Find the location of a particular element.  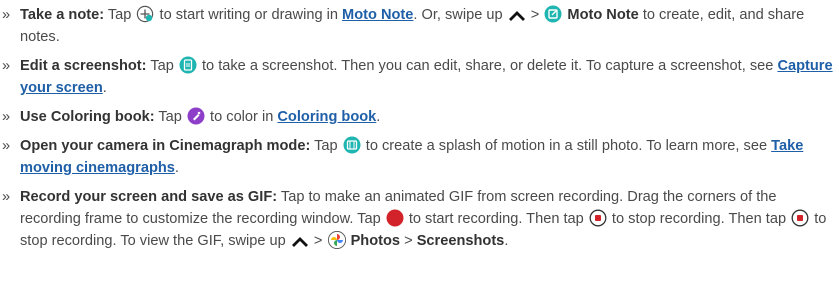

item-title: Use Coloring book: is located at coordinates (87, 117).